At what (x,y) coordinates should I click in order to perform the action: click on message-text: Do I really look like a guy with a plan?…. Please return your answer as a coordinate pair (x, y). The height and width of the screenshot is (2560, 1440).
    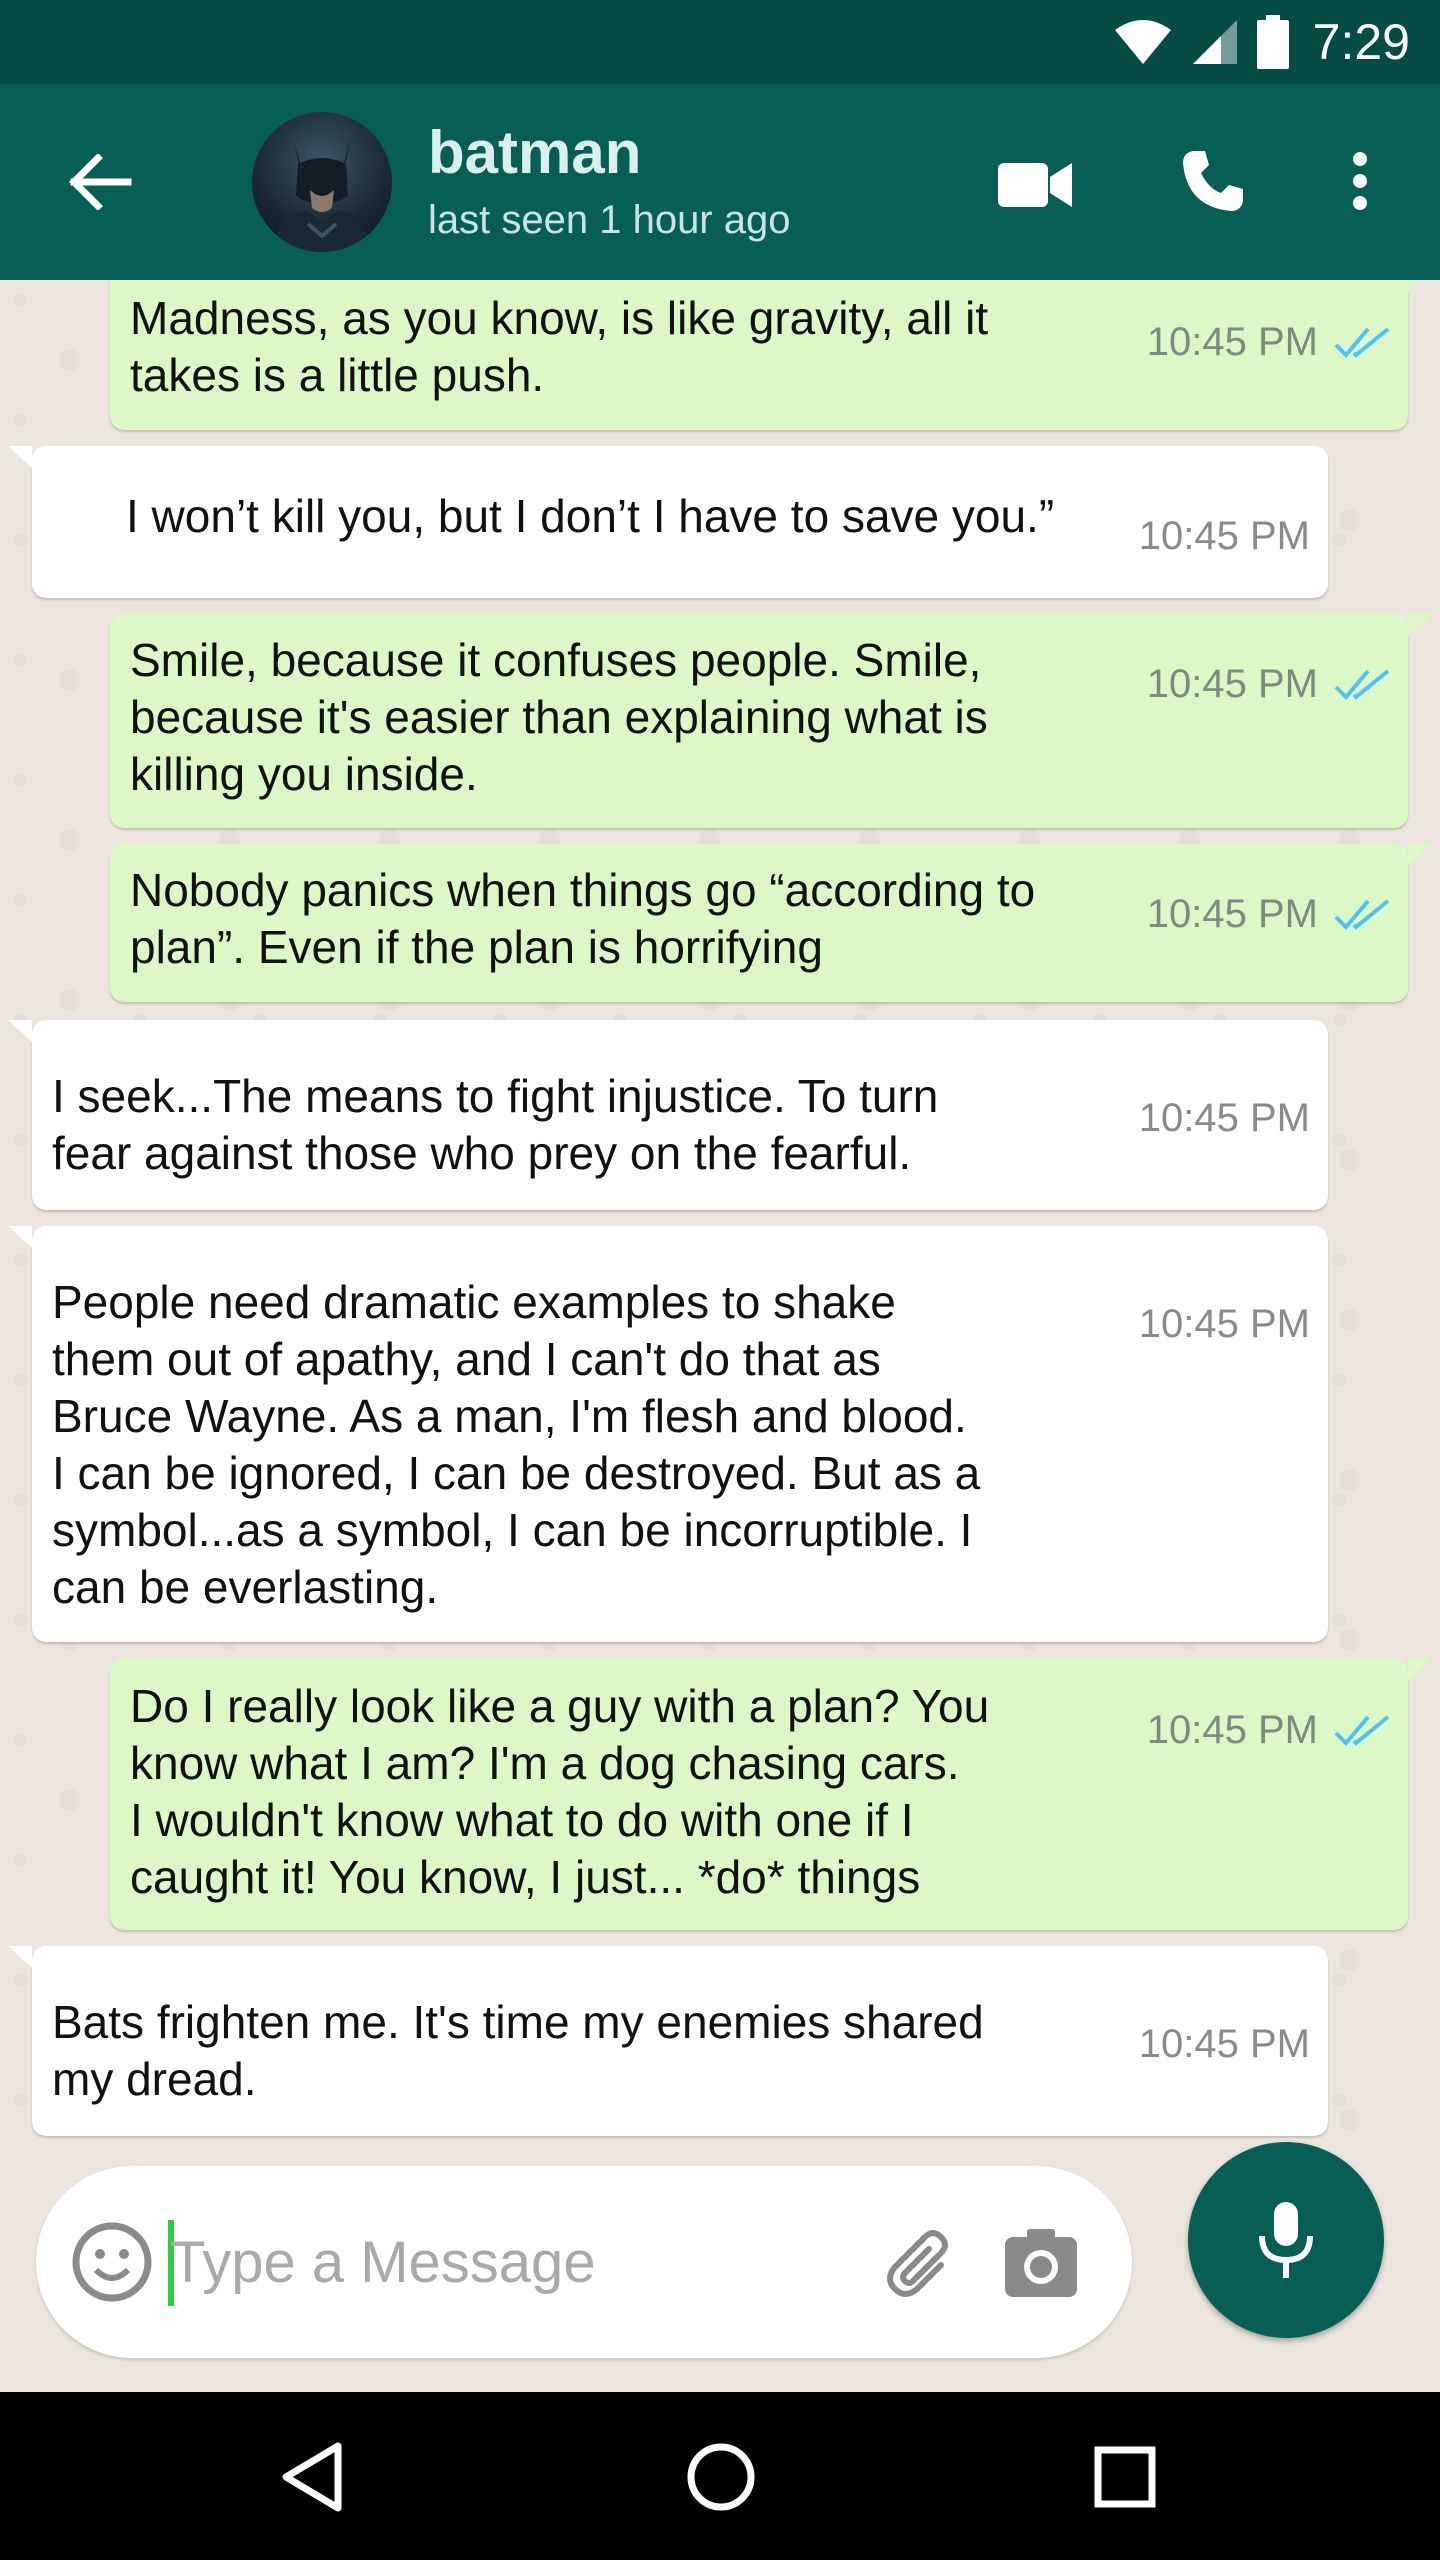
    Looking at the image, I should click on (560, 1791).